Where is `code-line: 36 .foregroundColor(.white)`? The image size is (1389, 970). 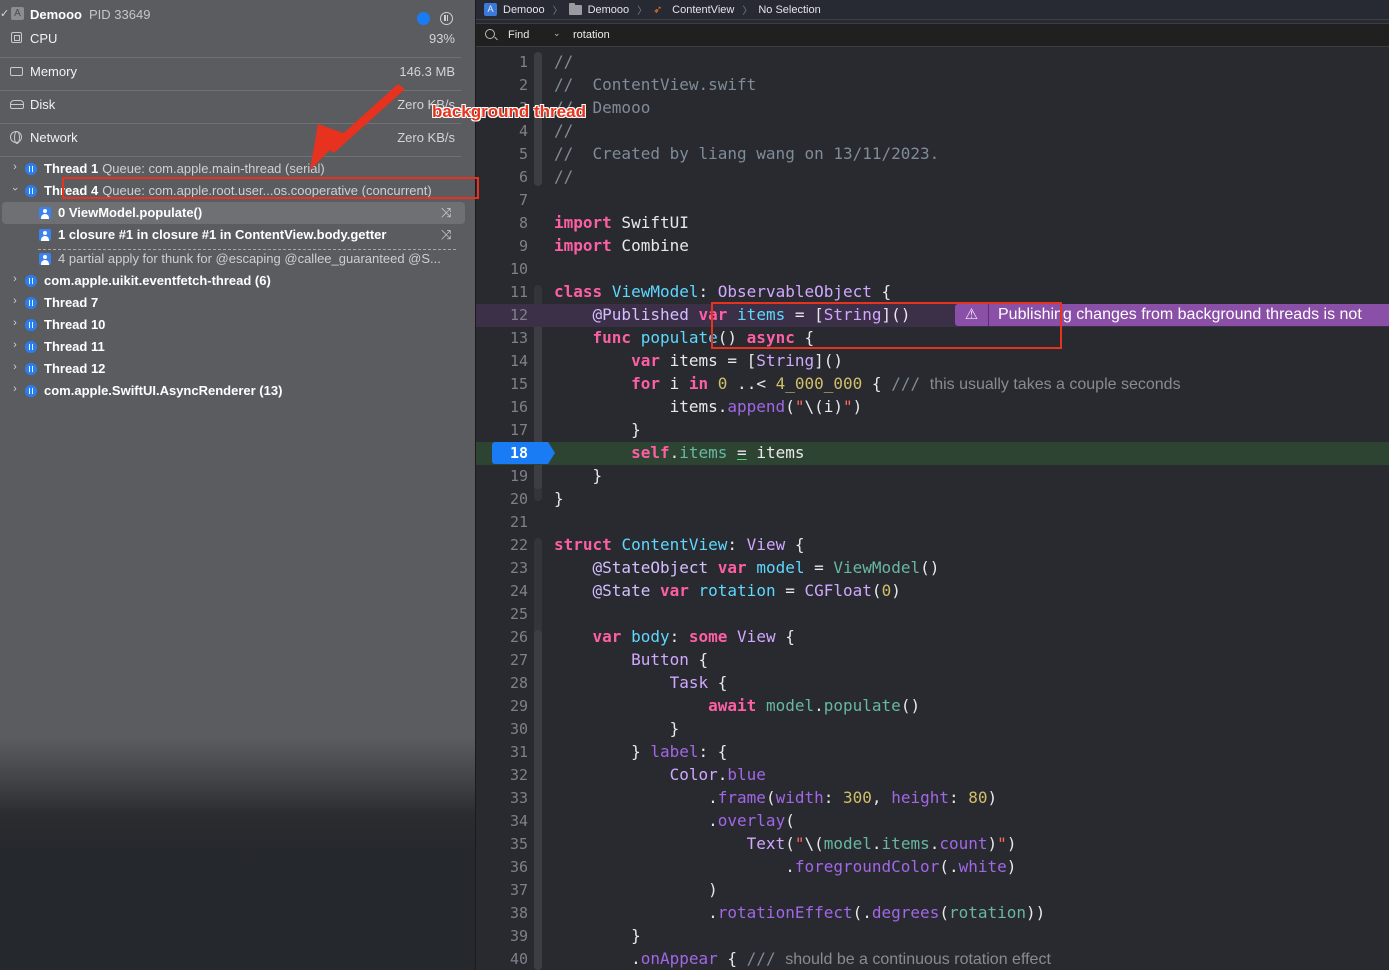
code-line: 36 .foregroundColor(.white) is located at coordinates (932, 867).